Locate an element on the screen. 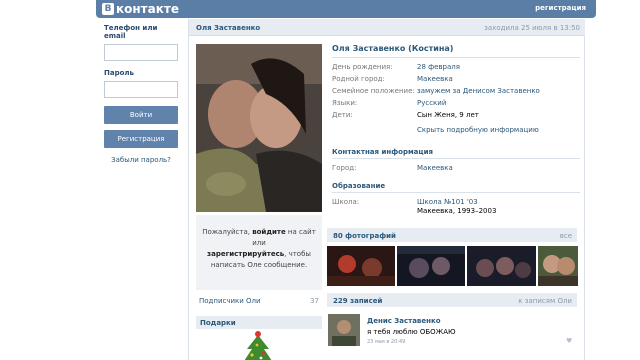 The image size is (640, 360). info-row-birthday: День рождения: 28 февраля is located at coordinates (456, 67).